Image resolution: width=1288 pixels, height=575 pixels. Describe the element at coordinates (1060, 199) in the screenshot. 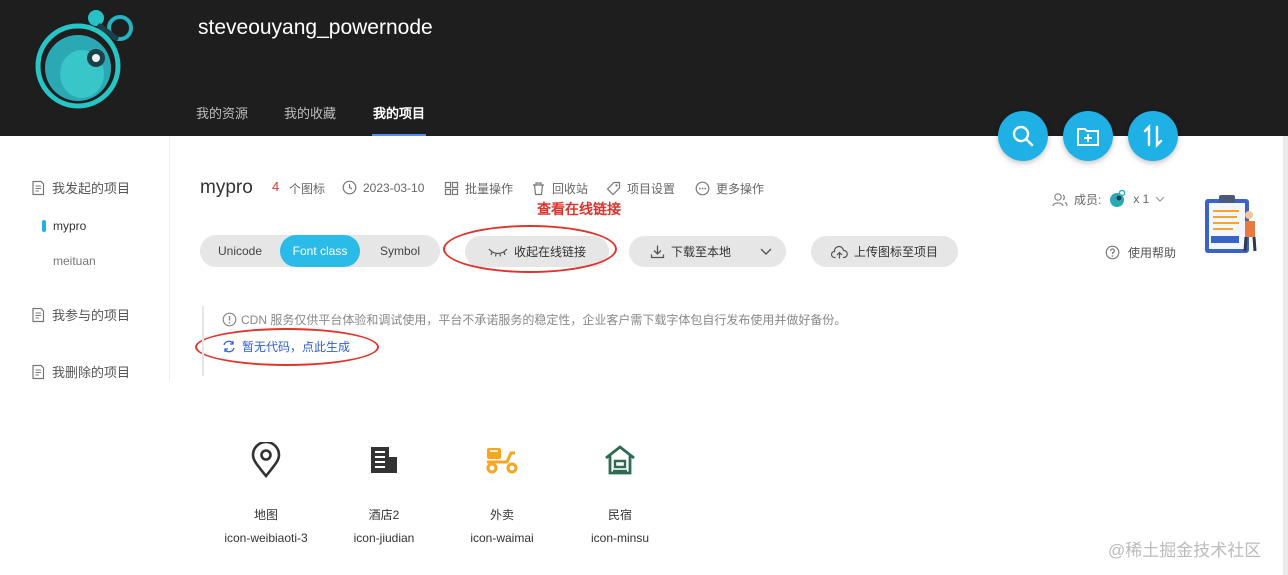

I see `members-icon` at that location.